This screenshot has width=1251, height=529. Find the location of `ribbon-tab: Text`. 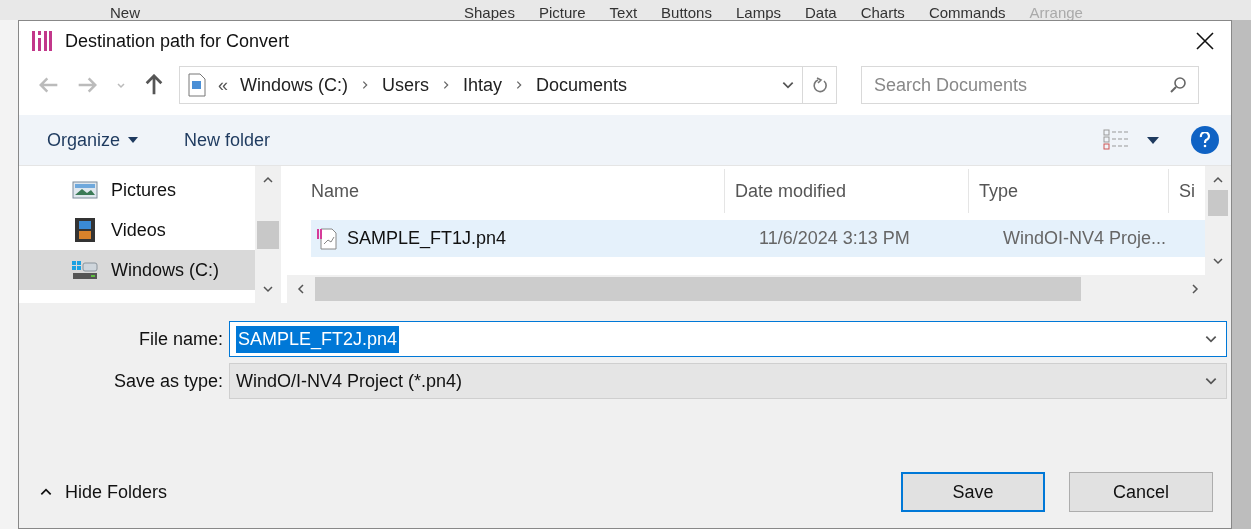

ribbon-tab: Text is located at coordinates (623, 13).